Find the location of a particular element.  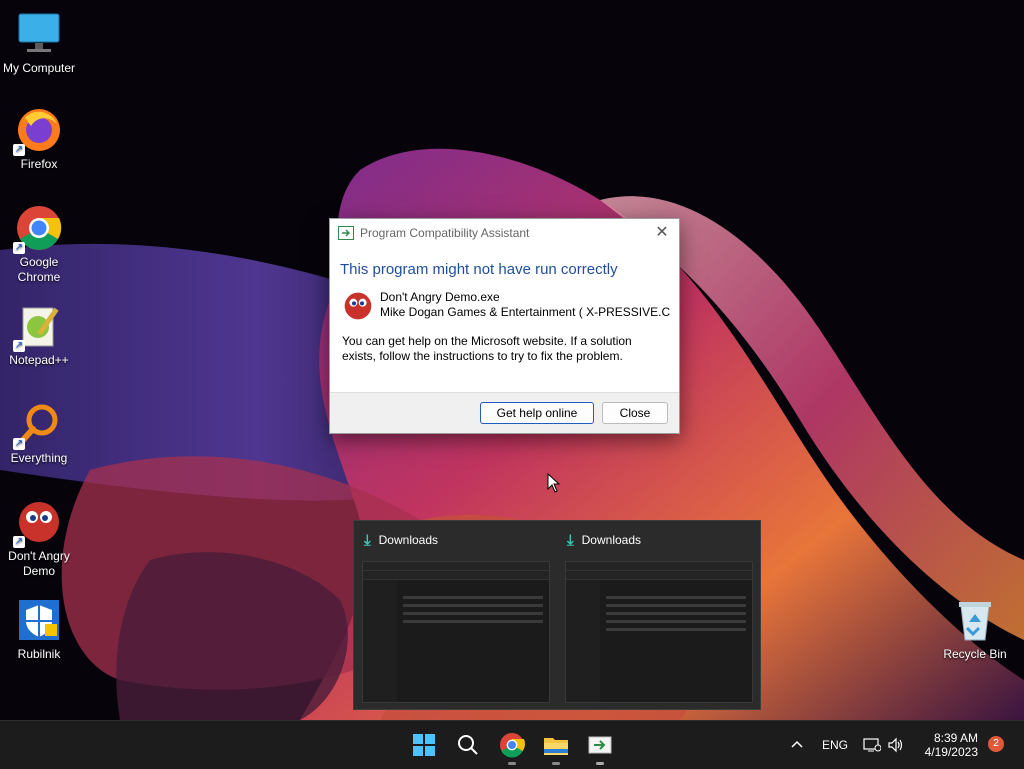

close-button: Close is located at coordinates (635, 413).